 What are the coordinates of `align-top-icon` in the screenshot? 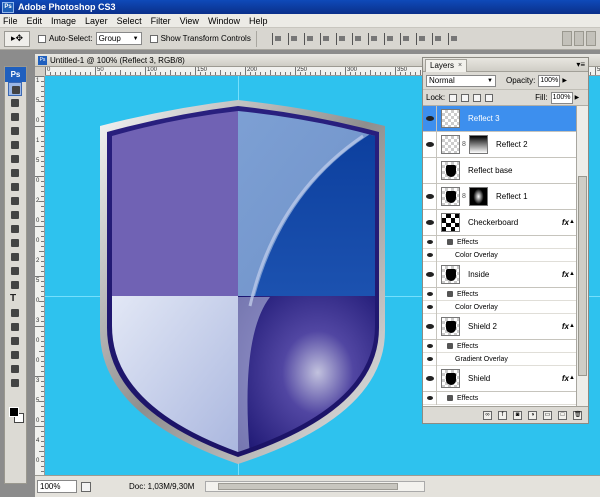 It's located at (277, 38).